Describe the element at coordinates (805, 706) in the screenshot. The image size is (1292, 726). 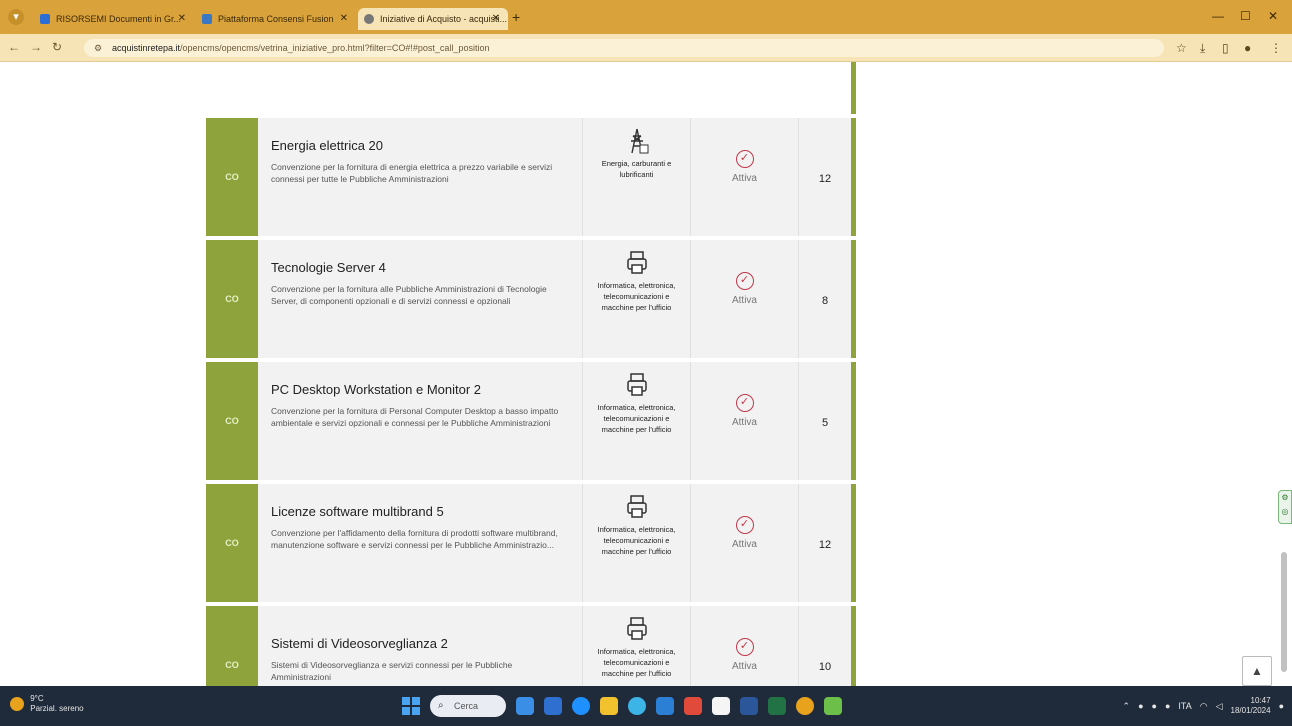
I see `chrome-icon` at that location.